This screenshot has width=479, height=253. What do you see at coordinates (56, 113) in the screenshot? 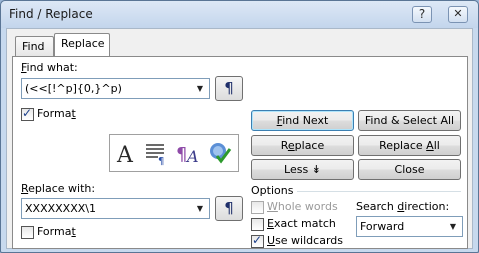
I see `find-format-label: Format` at bounding box center [56, 113].